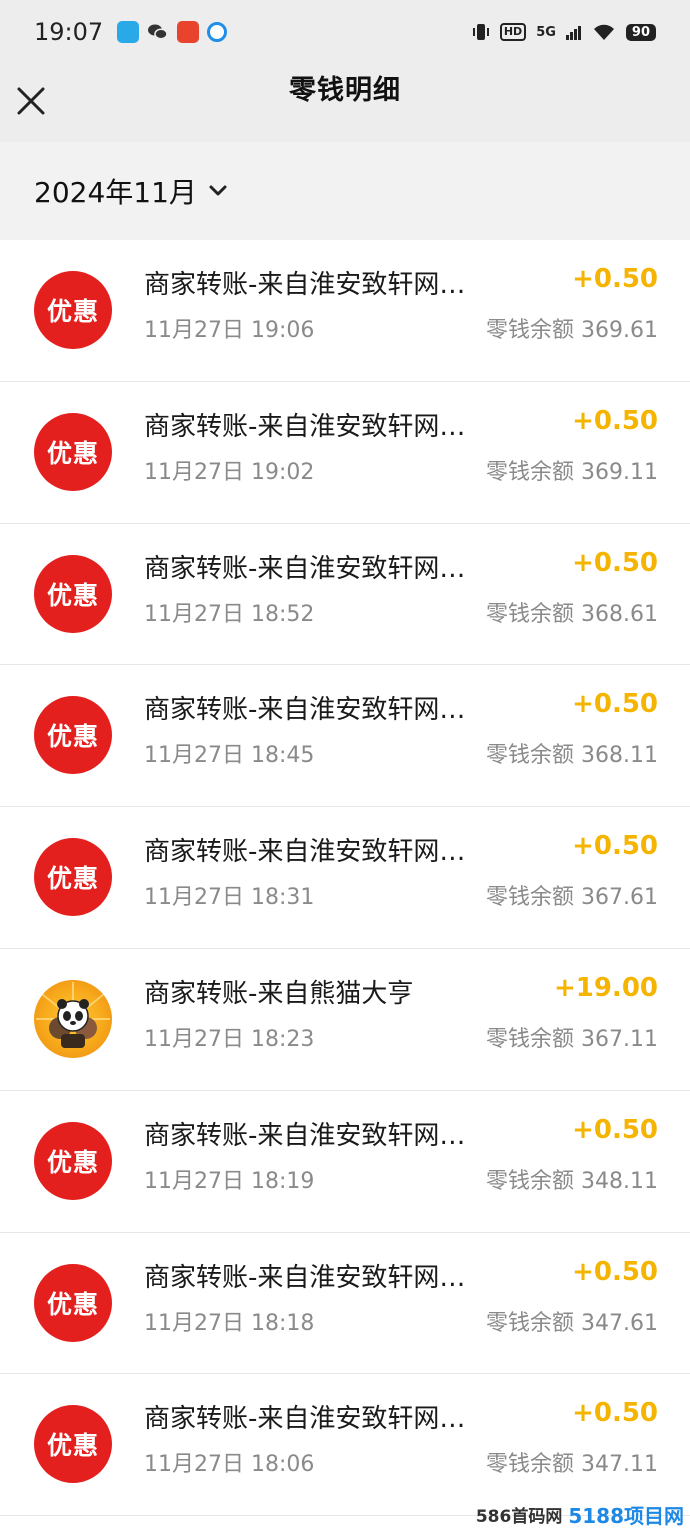 This screenshot has width=690, height=1535. What do you see at coordinates (345, 90) in the screenshot?
I see `page-title: 零钱明细` at bounding box center [345, 90].